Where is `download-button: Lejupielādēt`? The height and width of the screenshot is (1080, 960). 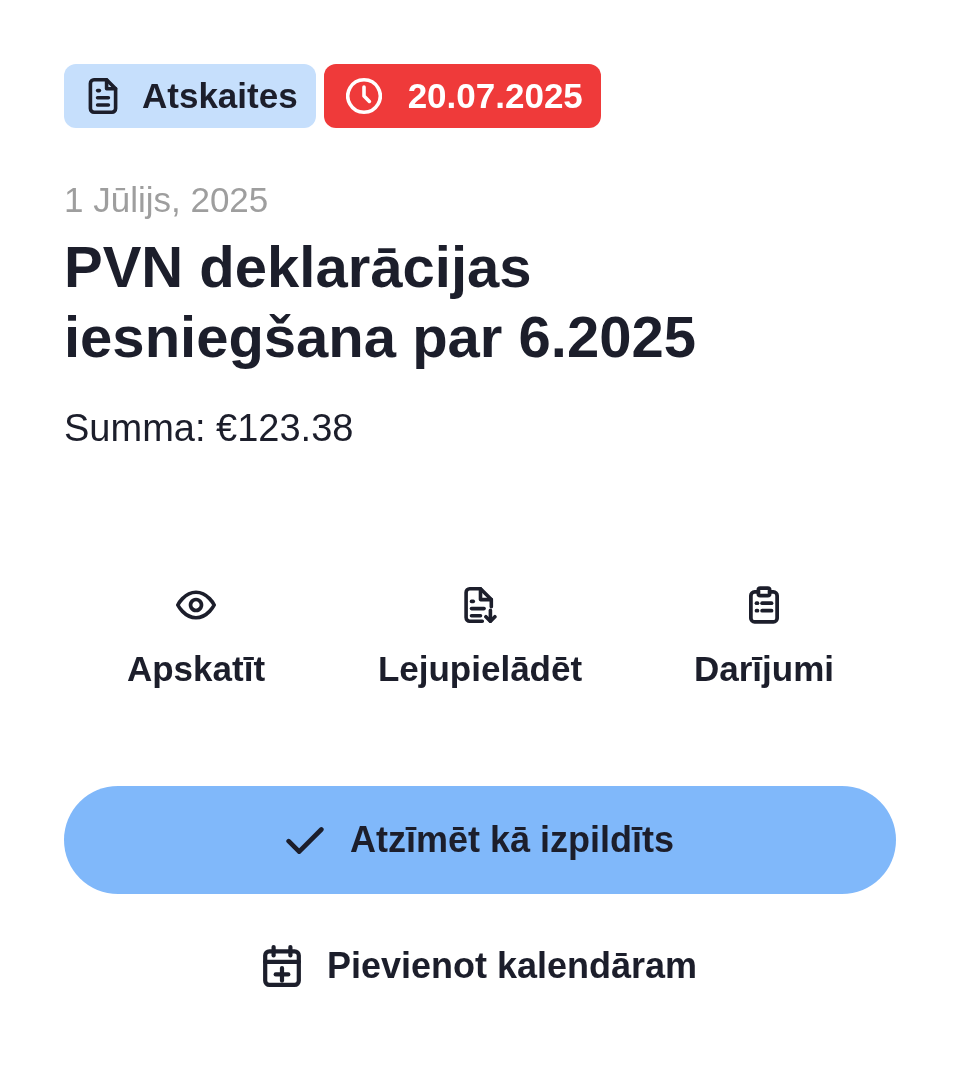
download-button: Lejupielādēt is located at coordinates (480, 637).